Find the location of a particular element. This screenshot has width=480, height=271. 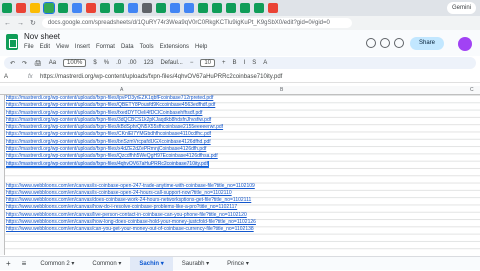

sheets-logo-icon is located at coordinates (12, 42).